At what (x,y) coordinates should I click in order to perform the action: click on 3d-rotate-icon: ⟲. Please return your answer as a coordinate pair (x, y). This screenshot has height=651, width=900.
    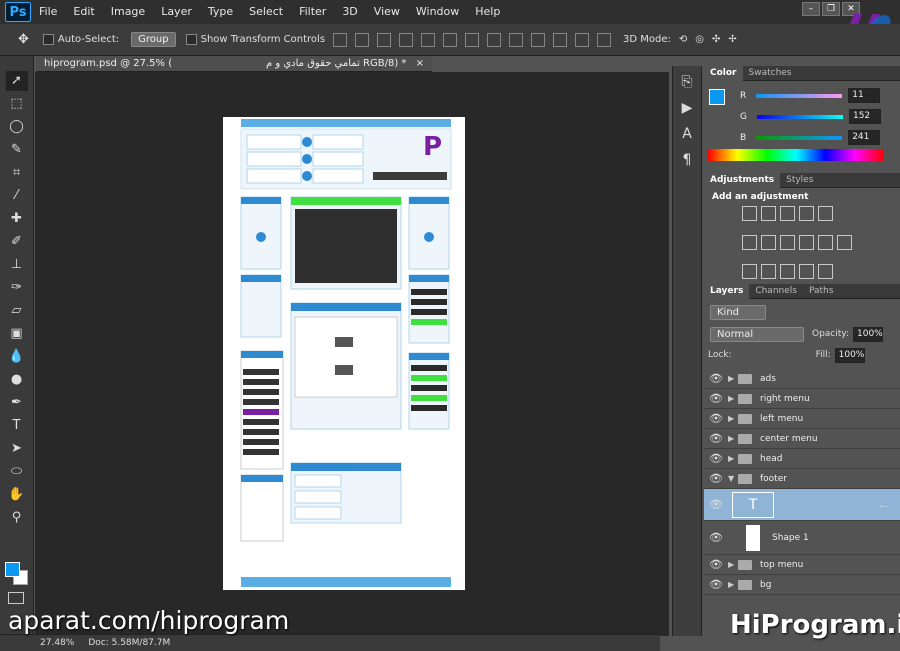
    Looking at the image, I should click on (683, 39).